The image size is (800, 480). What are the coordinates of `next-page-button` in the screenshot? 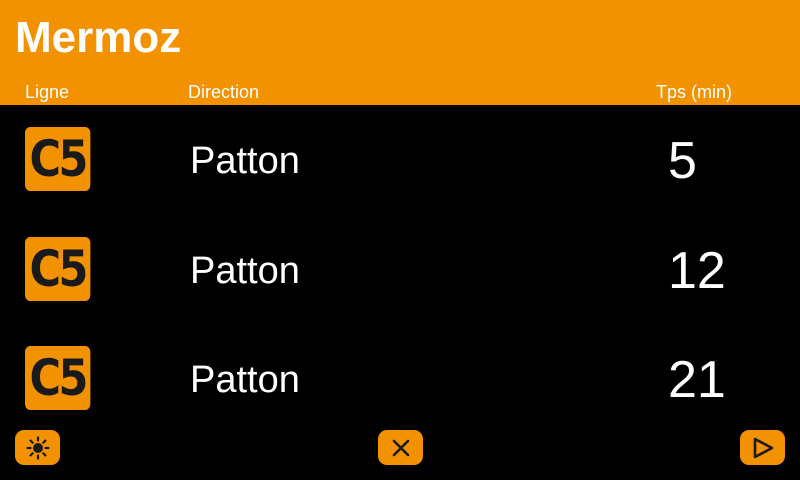 It's located at (762, 447).